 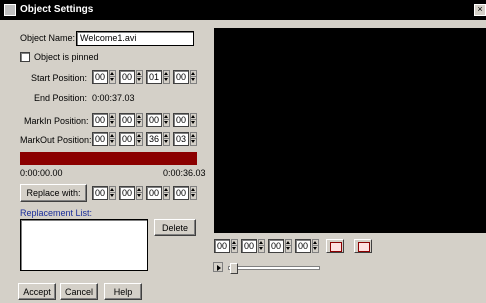 I want to click on play-button, so click(x=218, y=267).